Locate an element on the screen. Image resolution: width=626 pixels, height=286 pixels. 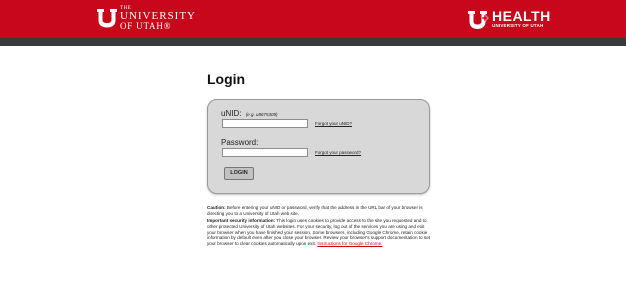
forgot-password-link: Forgot your password? is located at coordinates (338, 152).